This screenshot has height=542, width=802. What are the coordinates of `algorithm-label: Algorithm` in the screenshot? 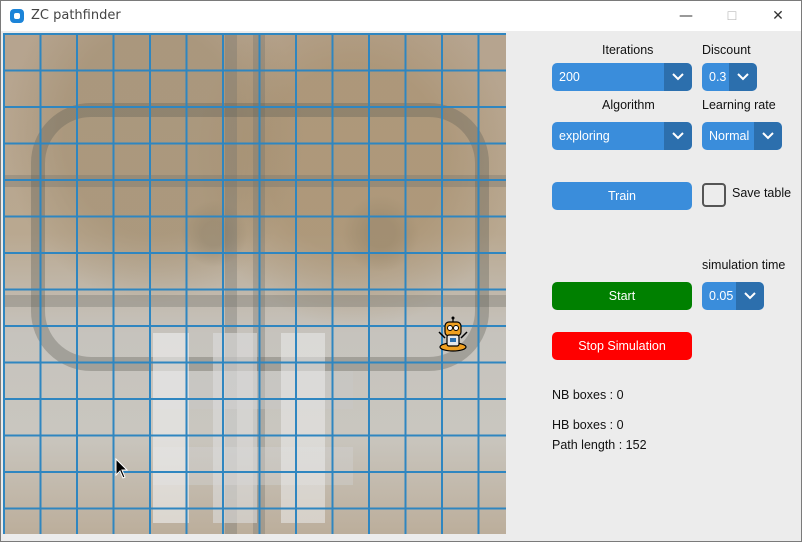 It's located at (628, 105).